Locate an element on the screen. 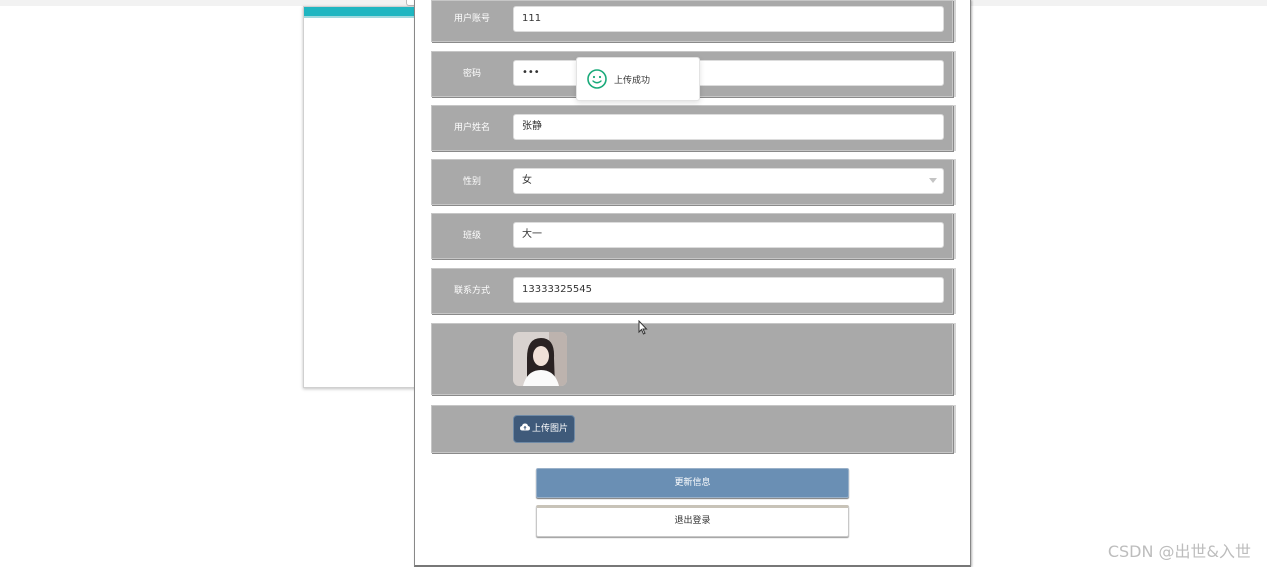  upload-image-button: 上传图片 is located at coordinates (544, 429).